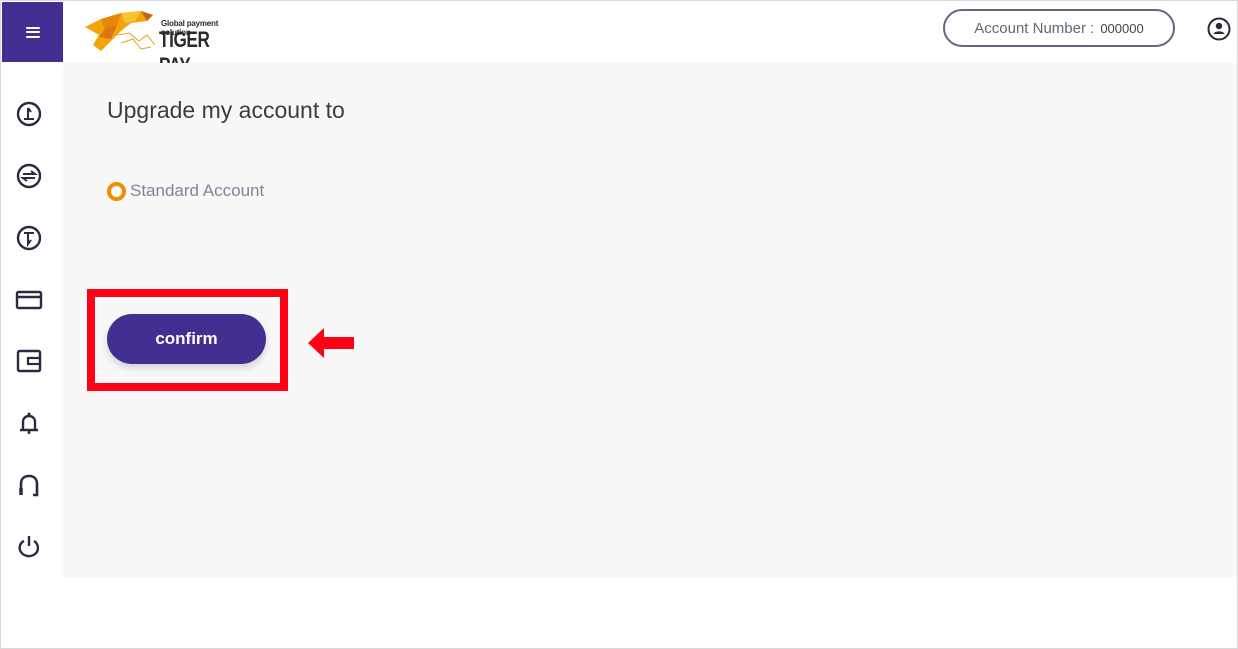 The width and height of the screenshot is (1238, 649). I want to click on radio-button-selected, so click(116, 191).